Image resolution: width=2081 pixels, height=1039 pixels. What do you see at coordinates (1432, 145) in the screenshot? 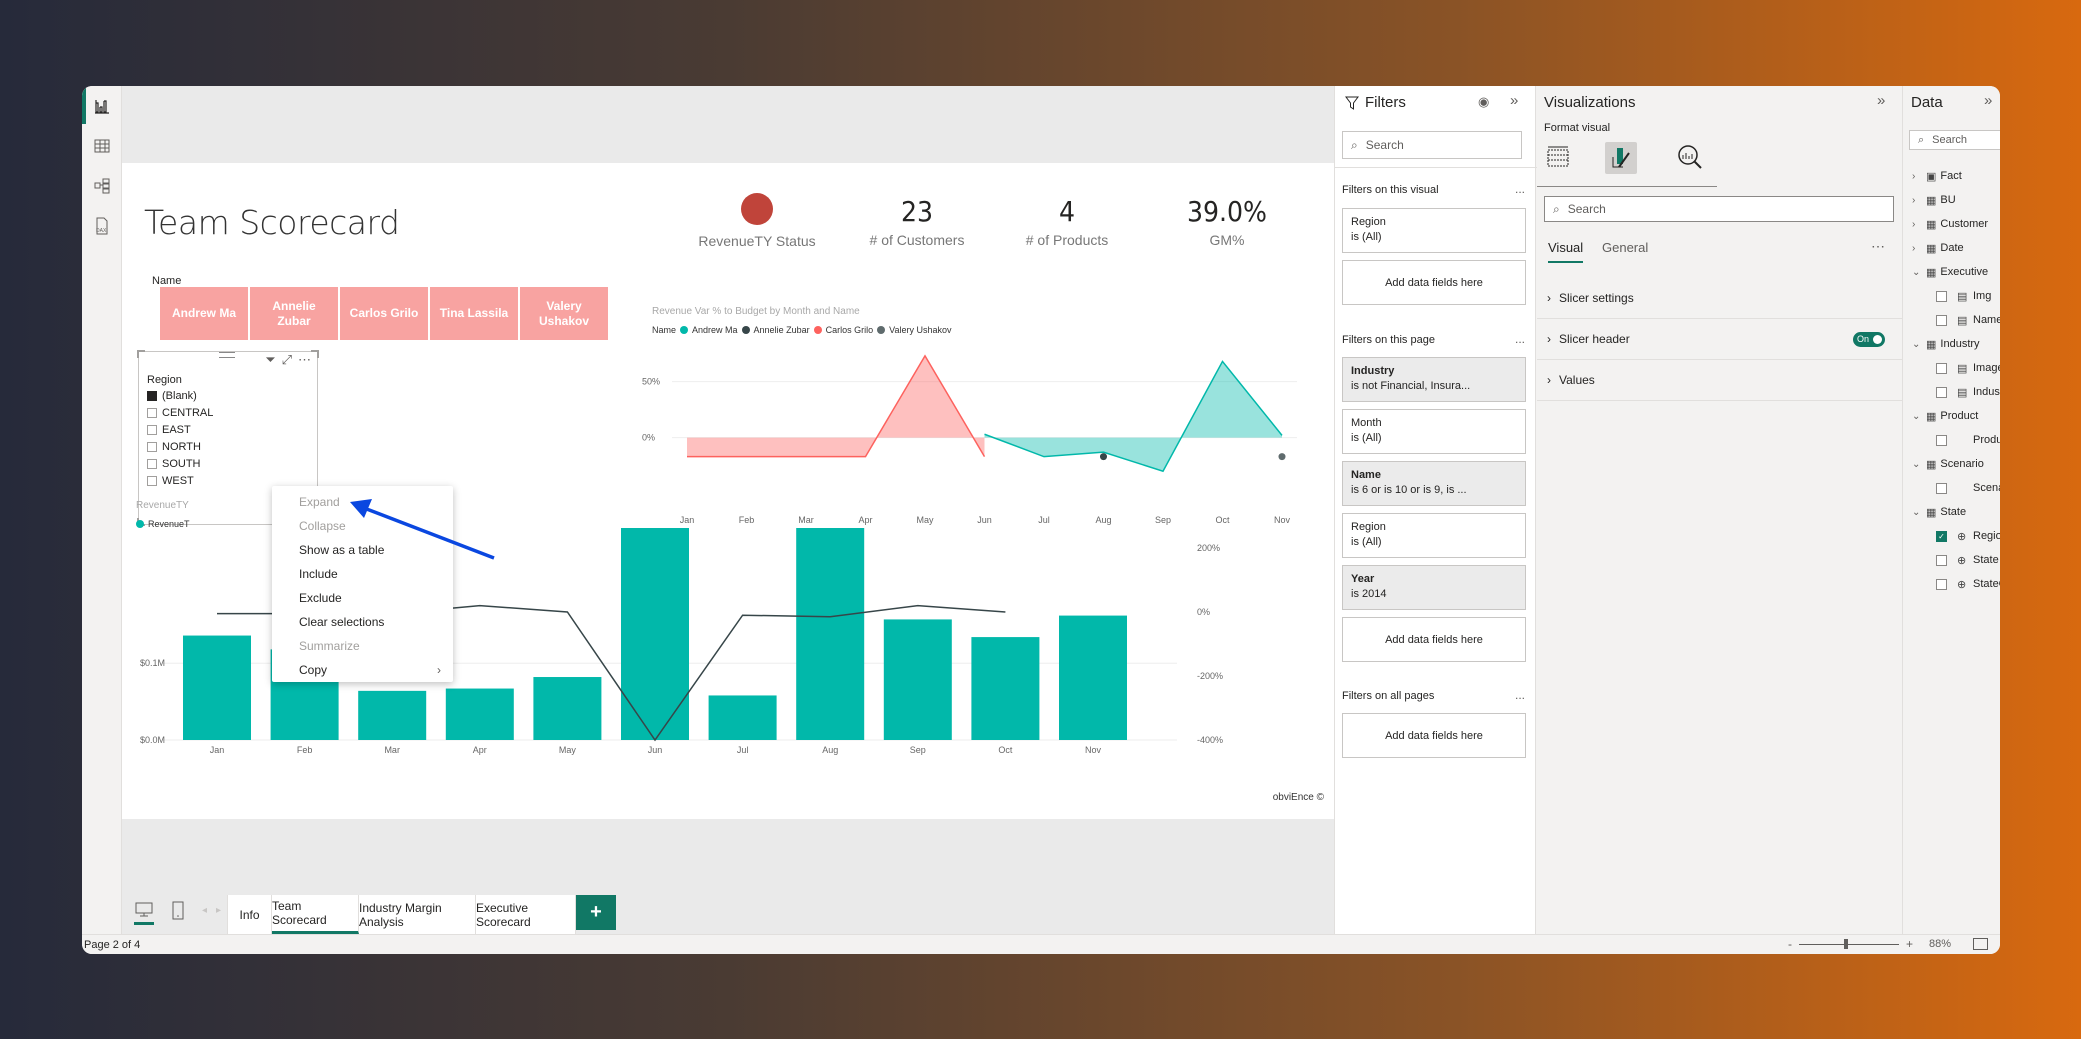
I see `filters-search-input: ⌕ Search` at bounding box center [1432, 145].